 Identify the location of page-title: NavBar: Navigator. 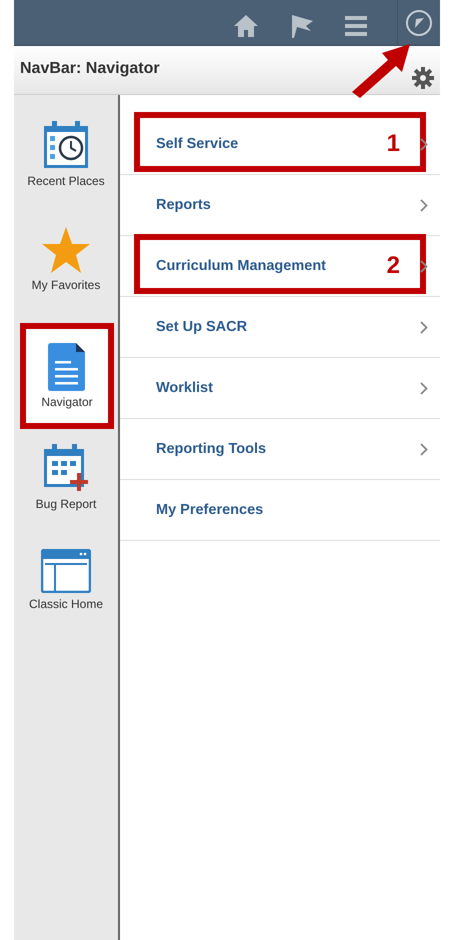
(90, 69).